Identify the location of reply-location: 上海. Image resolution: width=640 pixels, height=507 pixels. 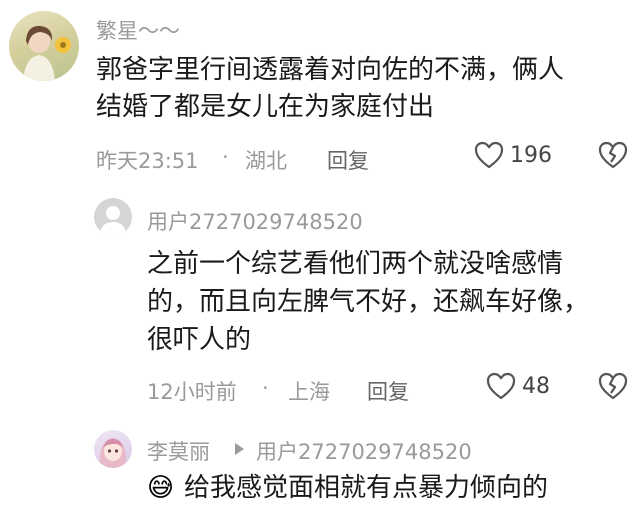
(309, 392).